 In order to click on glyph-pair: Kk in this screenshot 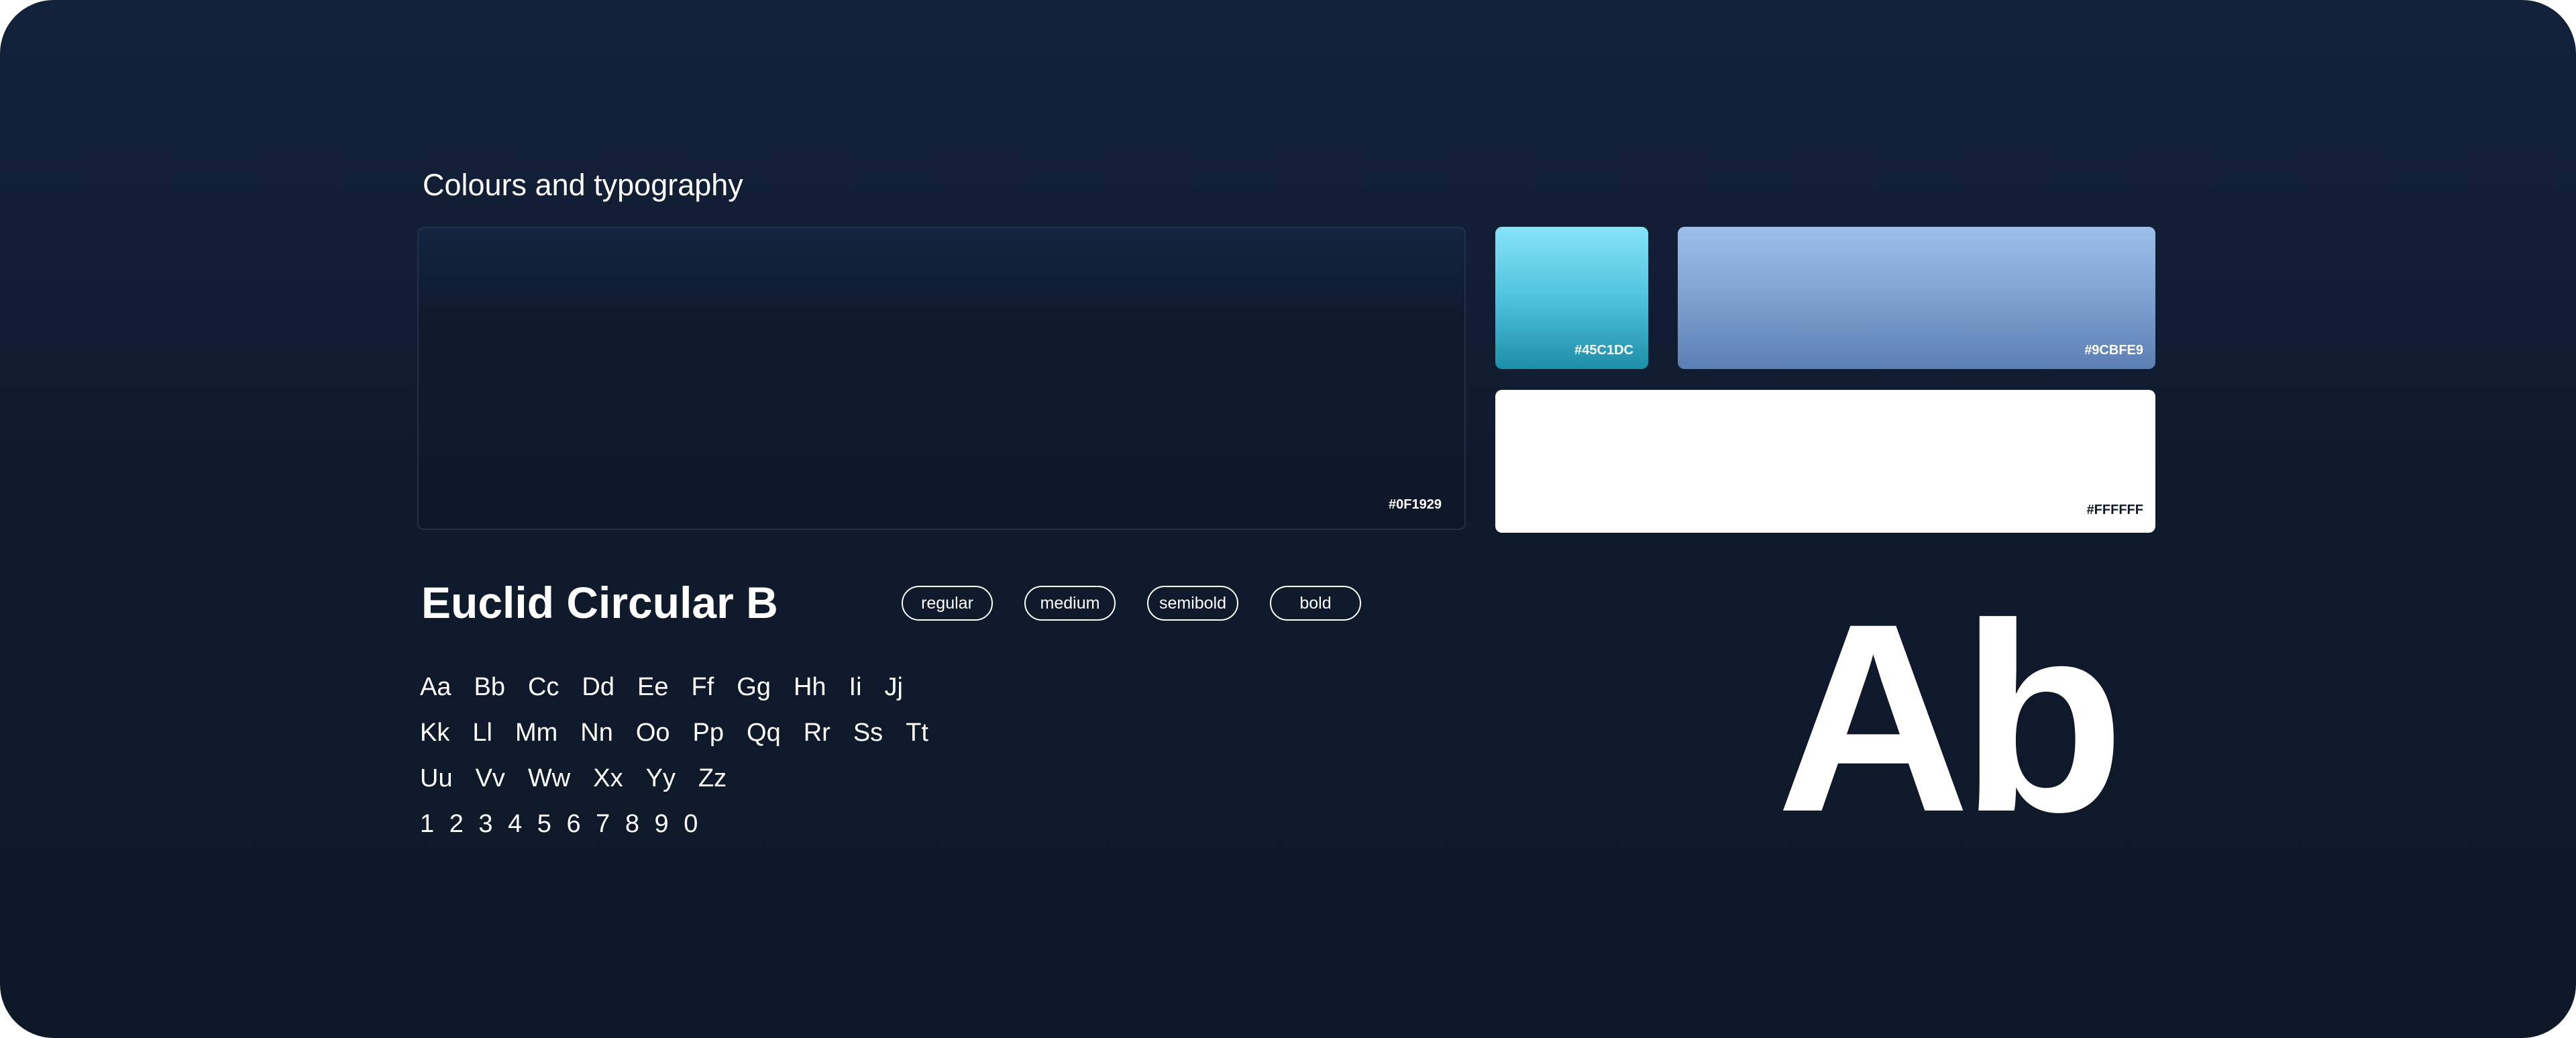, I will do `click(435, 733)`.